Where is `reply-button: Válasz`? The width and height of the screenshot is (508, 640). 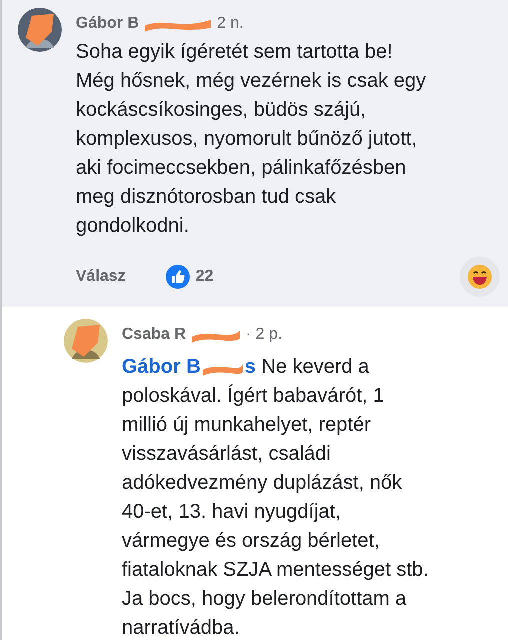 reply-button: Válasz is located at coordinates (101, 277).